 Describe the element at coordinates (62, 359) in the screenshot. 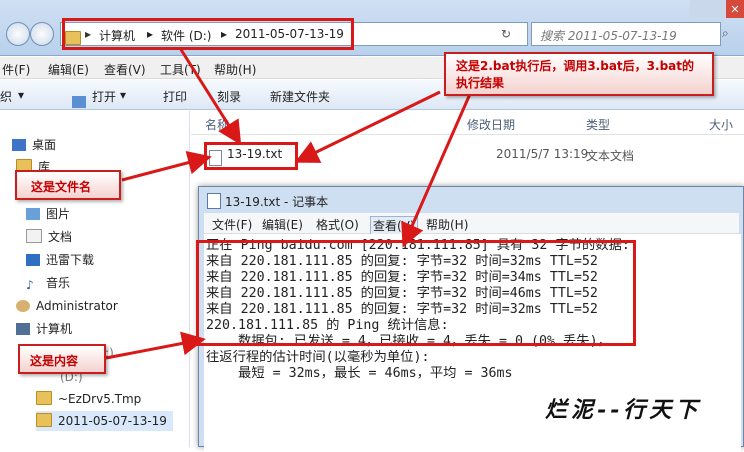

I see `callout-content: 这是内容` at that location.